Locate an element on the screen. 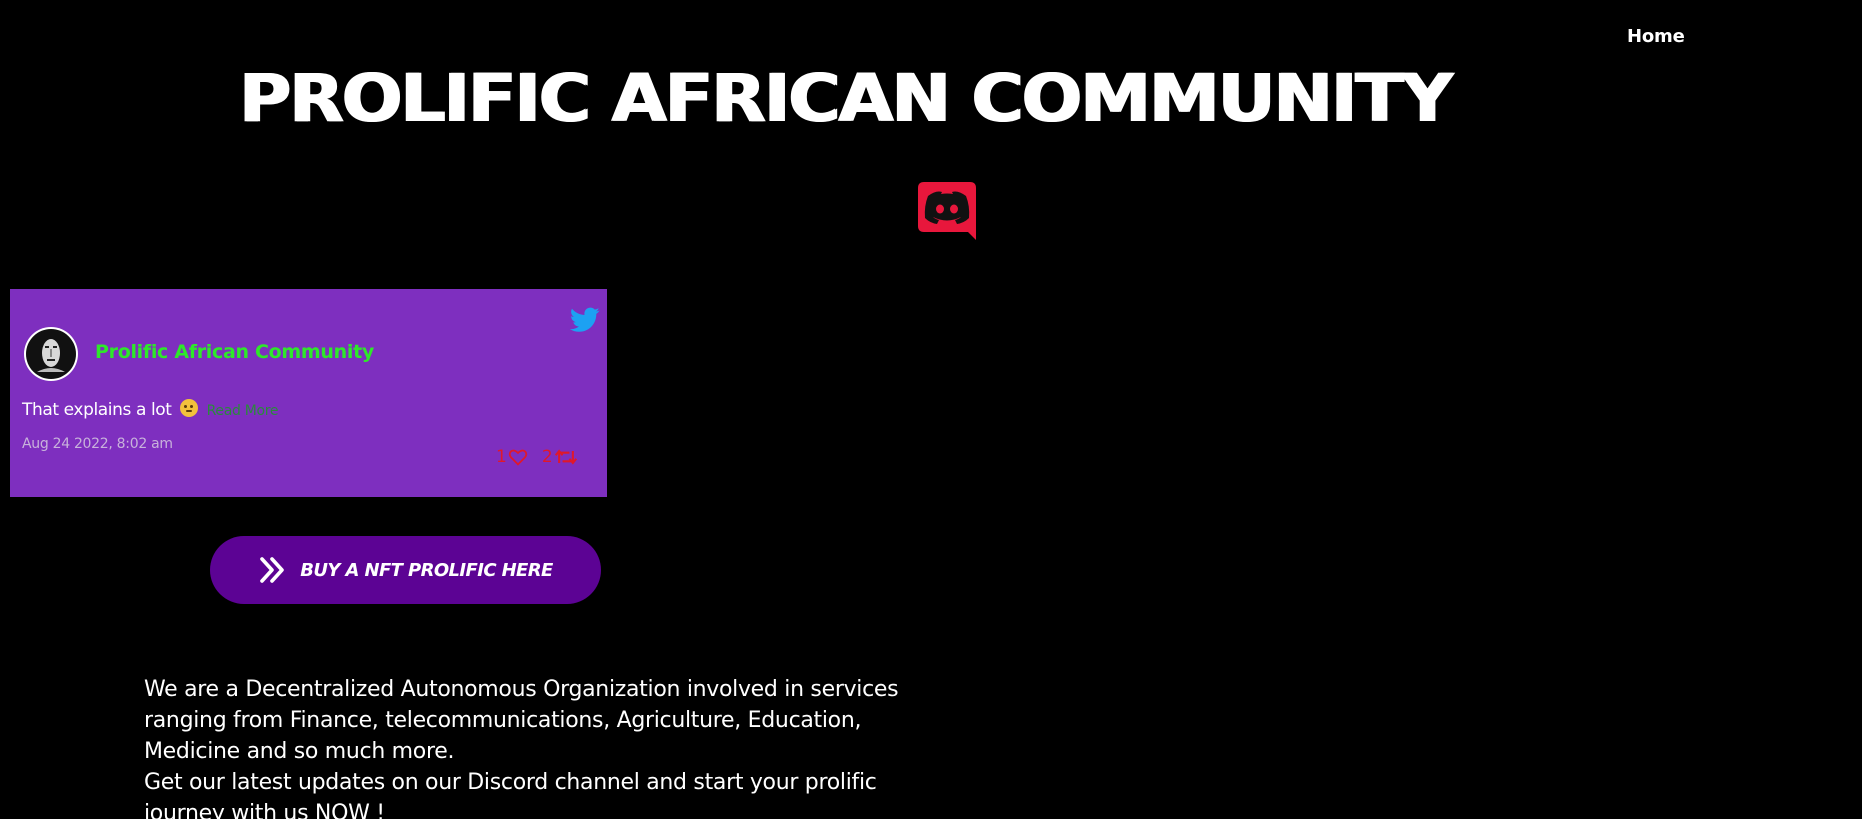  tweet-text: That explains a lot Read More is located at coordinates (150, 409).